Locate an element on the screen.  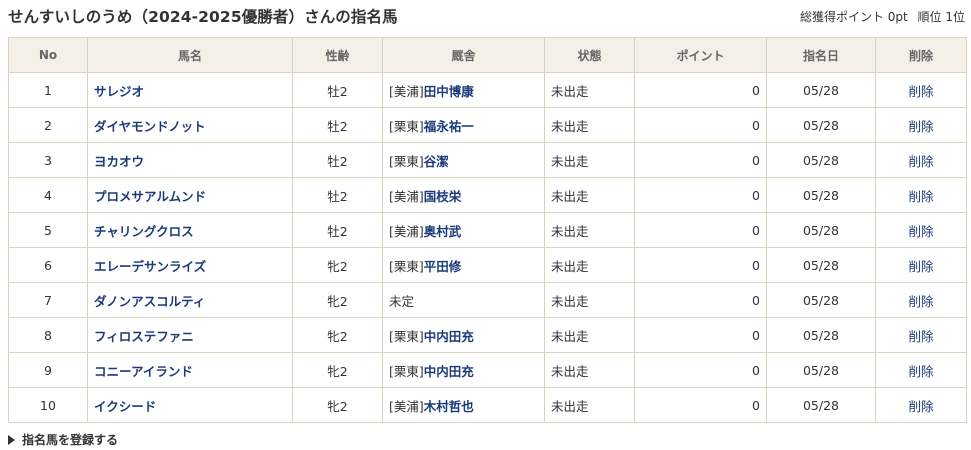
register-horse-toggle: 指名馬を登録する is located at coordinates (63, 439).